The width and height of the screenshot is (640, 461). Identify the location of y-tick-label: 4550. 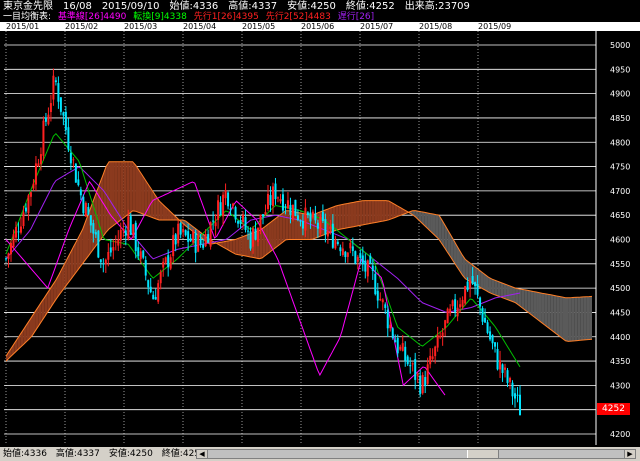
(620, 264).